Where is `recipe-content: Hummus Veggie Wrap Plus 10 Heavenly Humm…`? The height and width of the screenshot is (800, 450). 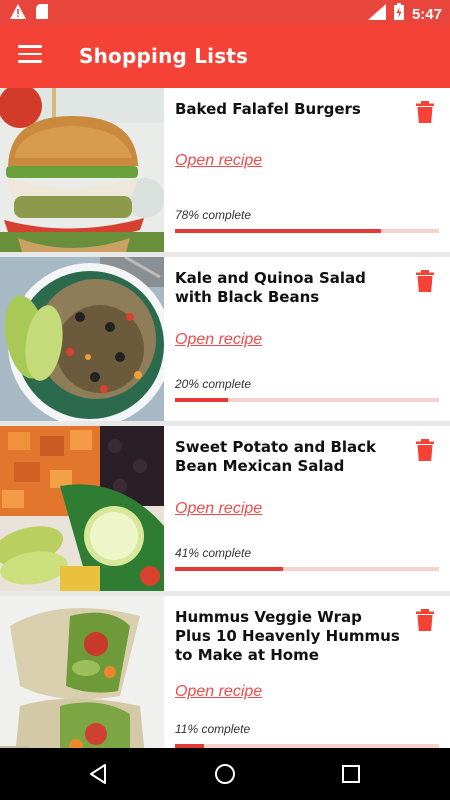 recipe-content: Hummus Veggie Wrap Plus 10 Heavenly Humm… is located at coordinates (312, 672).